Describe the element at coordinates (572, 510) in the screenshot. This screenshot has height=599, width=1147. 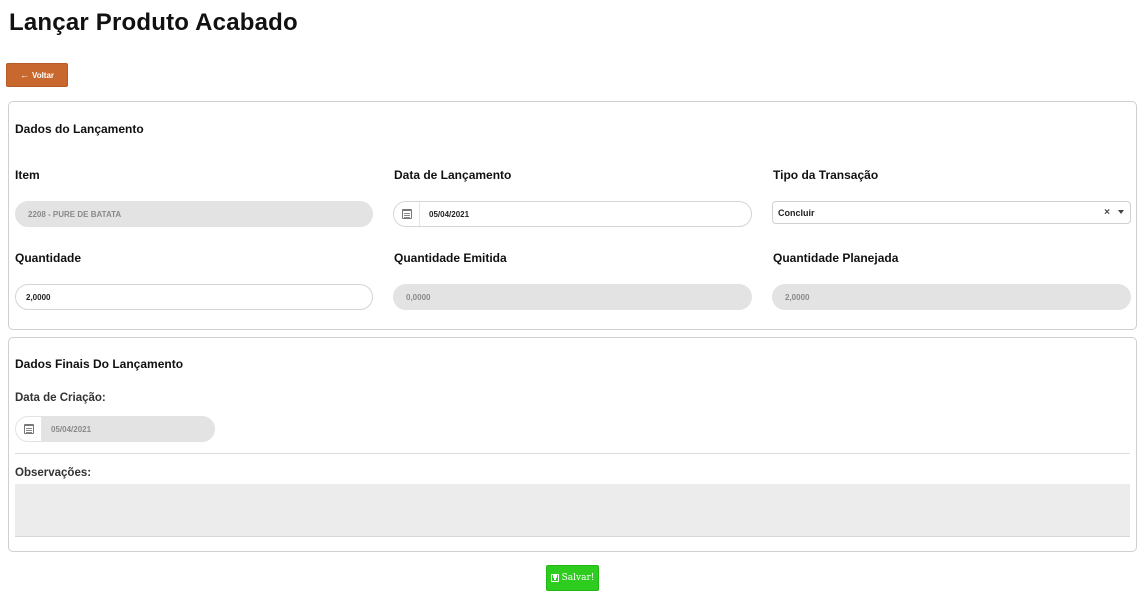
I see `notes-textarea` at that location.